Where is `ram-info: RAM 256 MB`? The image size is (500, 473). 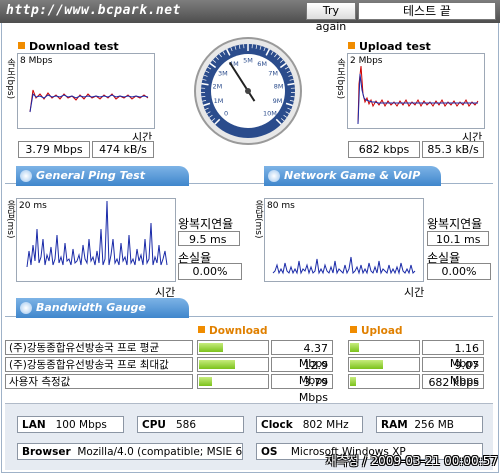 ram-info: RAM 256 MB is located at coordinates (429, 424).